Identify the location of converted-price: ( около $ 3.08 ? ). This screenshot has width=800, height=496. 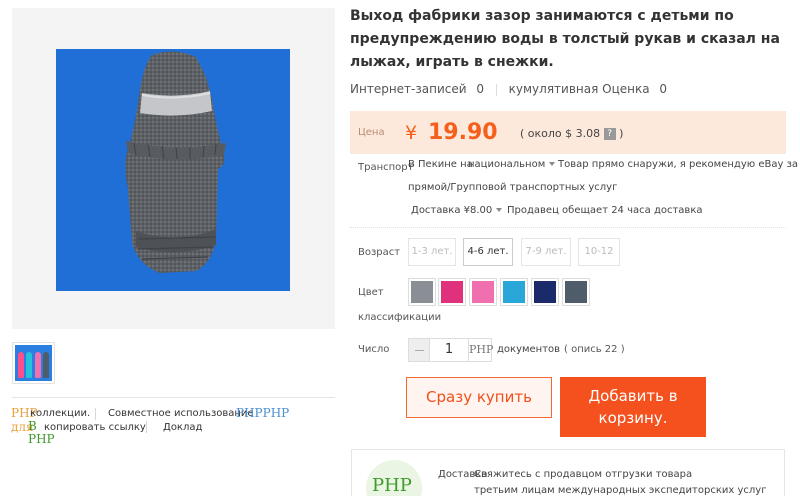
(571, 133).